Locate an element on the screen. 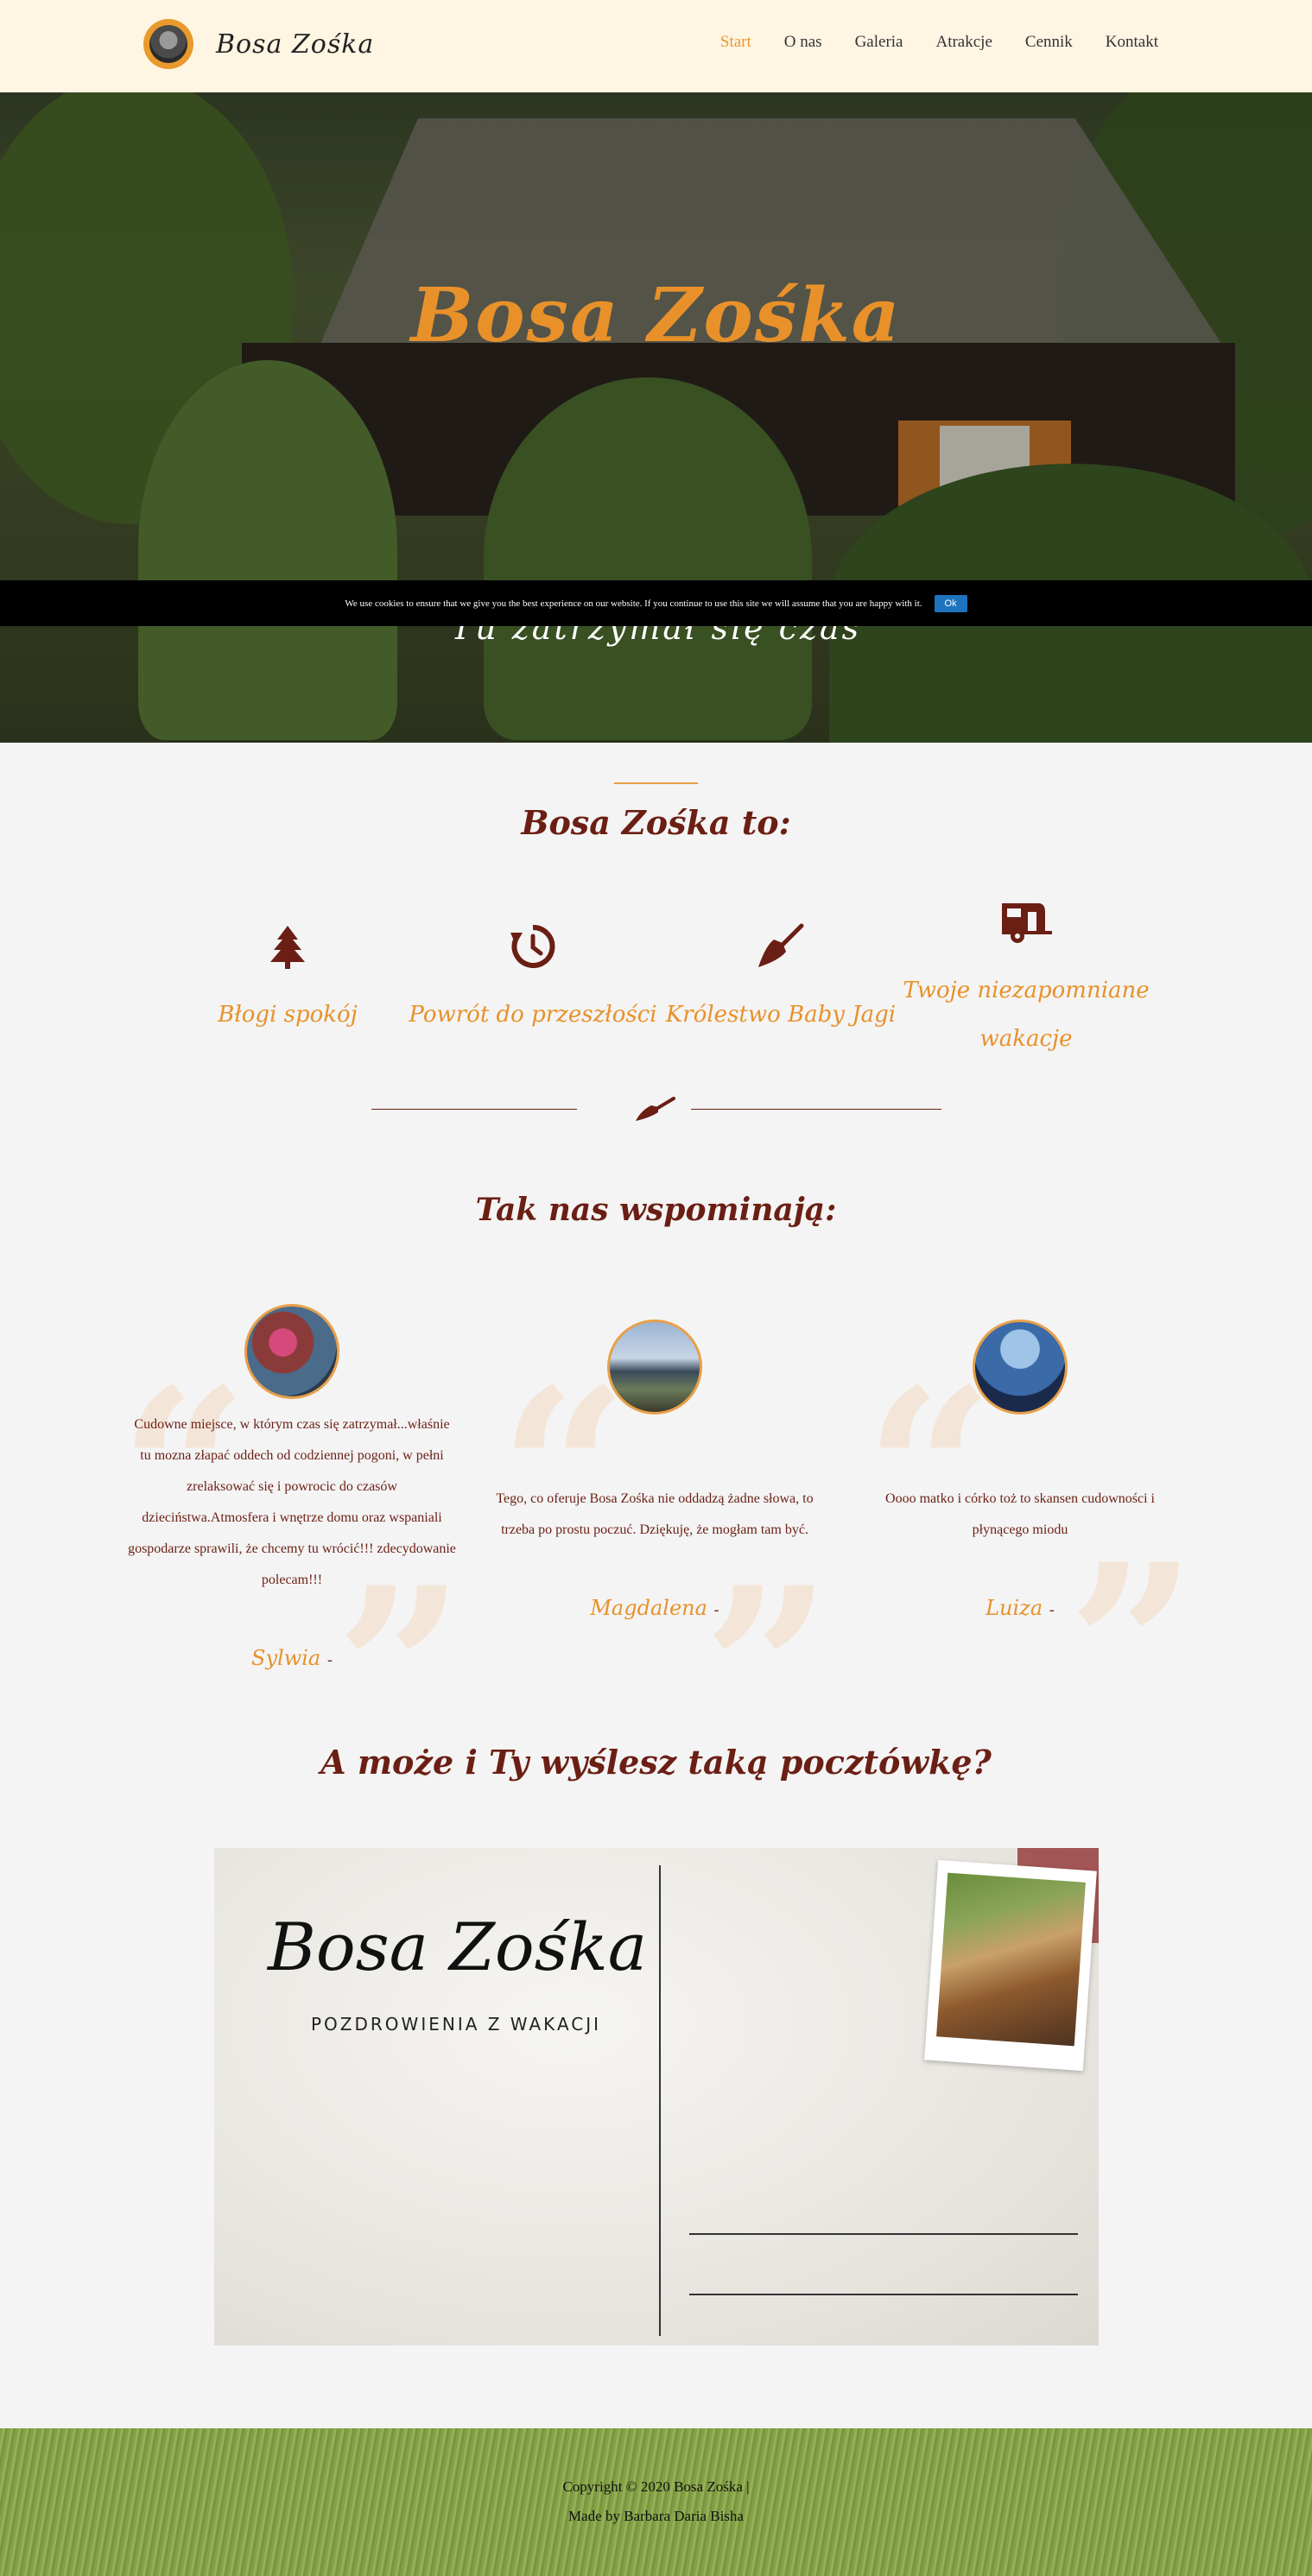  feature-label: Powrót do przeszłości is located at coordinates (533, 1015).